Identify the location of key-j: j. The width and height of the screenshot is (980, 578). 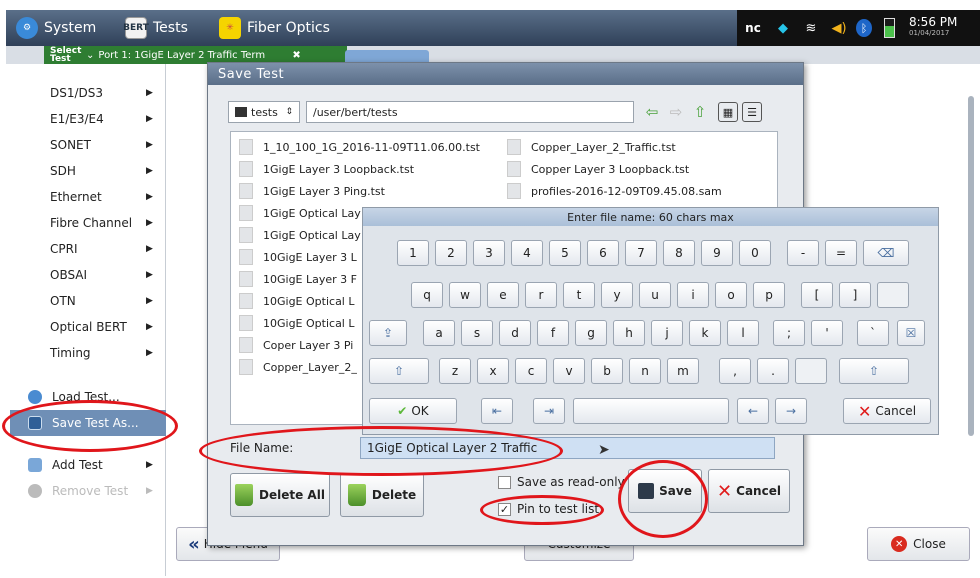
(667, 333).